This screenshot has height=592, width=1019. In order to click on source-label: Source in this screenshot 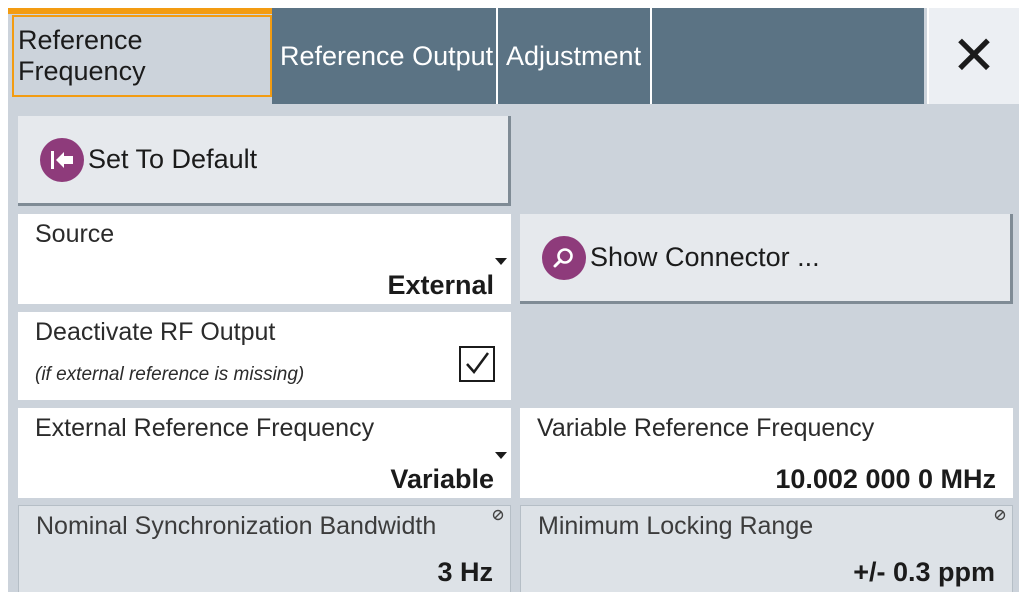, I will do `click(75, 234)`.